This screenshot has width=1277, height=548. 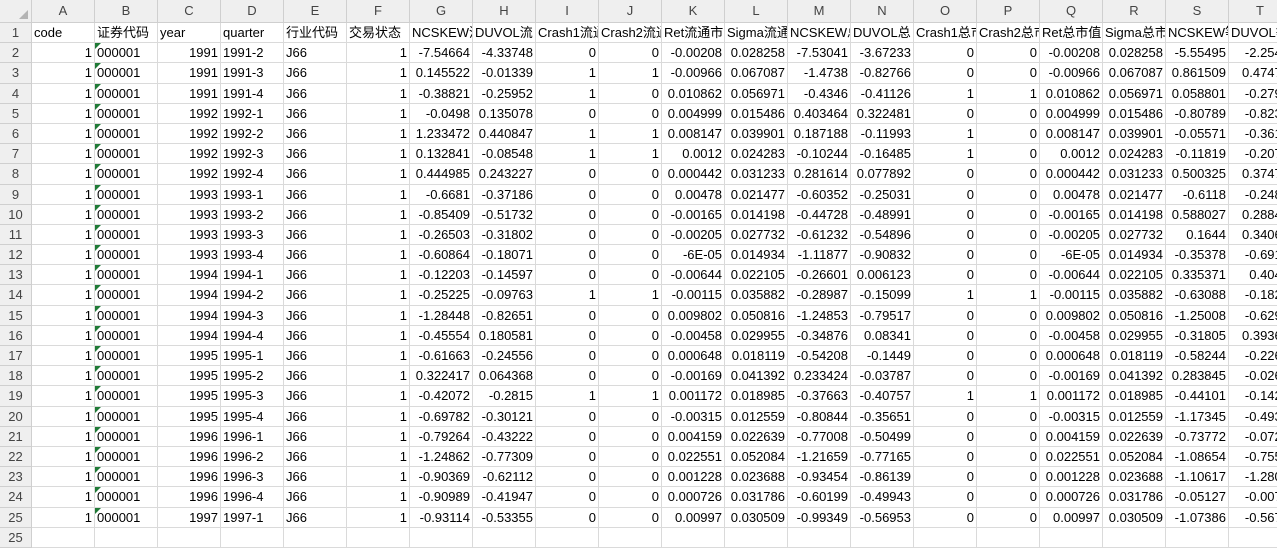 I want to click on data-cell: -0.60199, so click(x=819, y=497).